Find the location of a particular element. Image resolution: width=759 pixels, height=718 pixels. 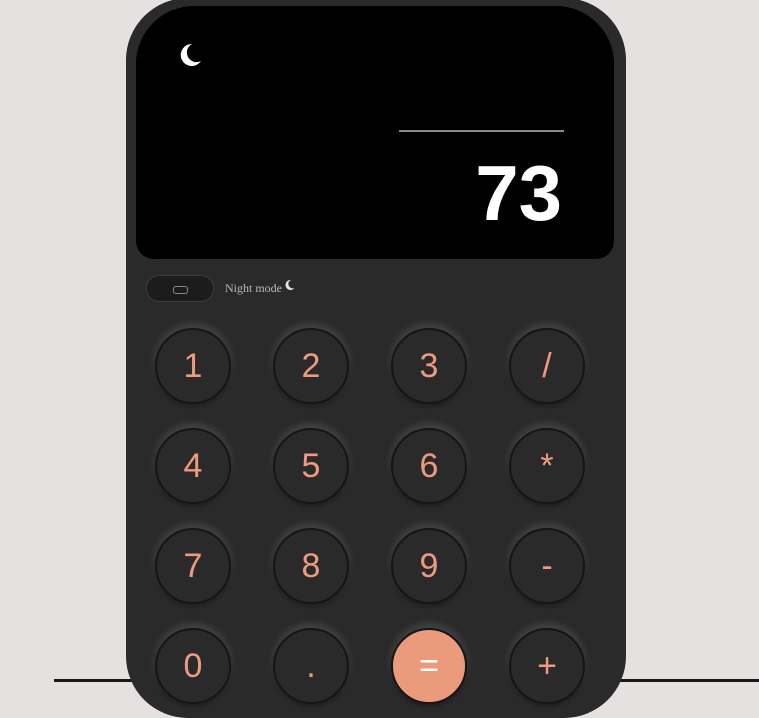

key-3: 3 is located at coordinates (429, 366).